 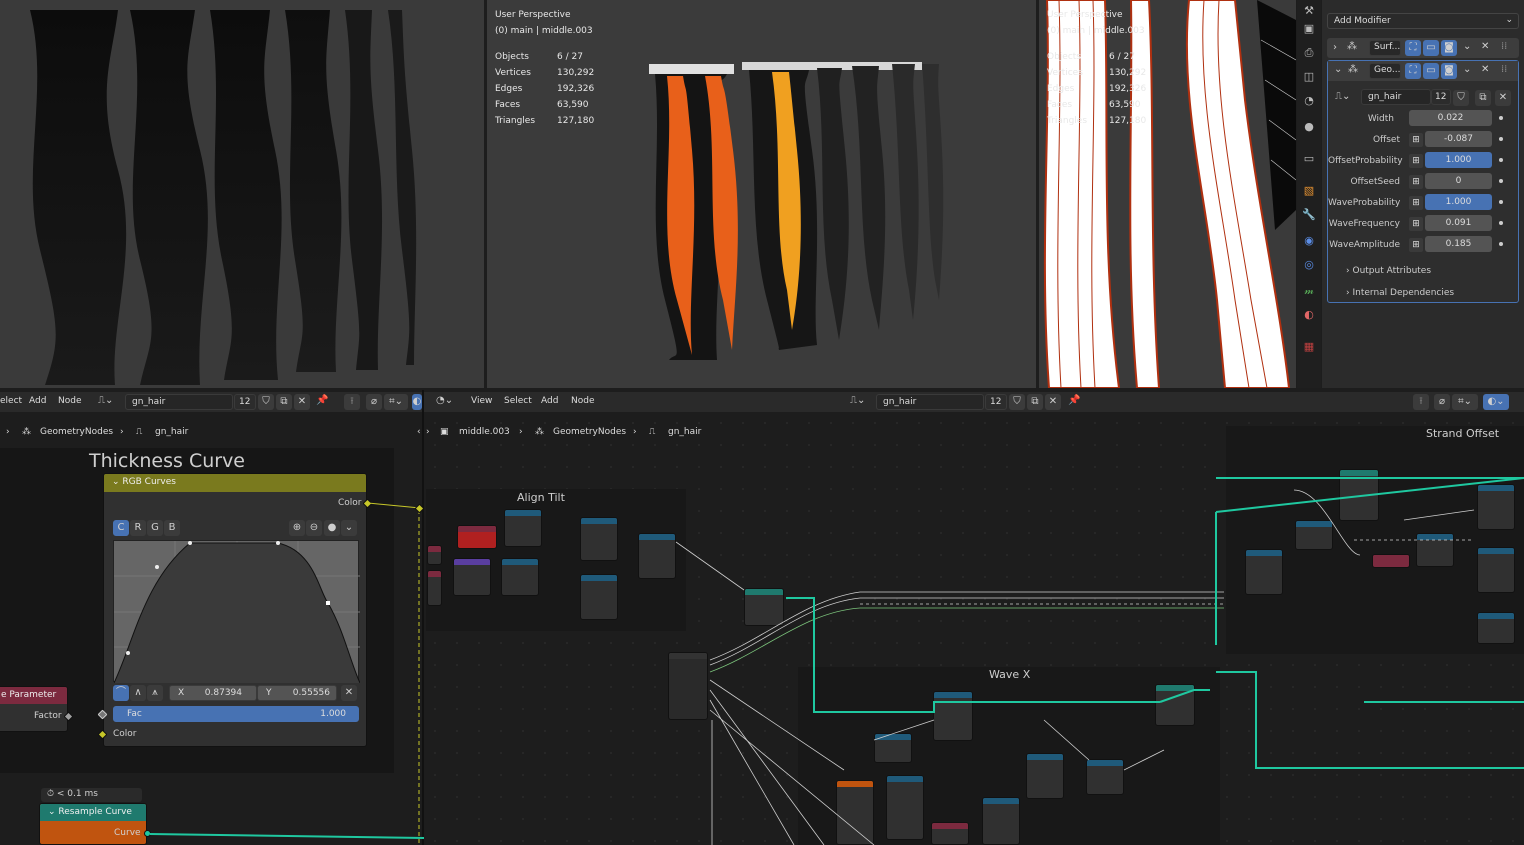 What do you see at coordinates (1458, 139) in the screenshot?
I see `offset-field: -0.087` at bounding box center [1458, 139].